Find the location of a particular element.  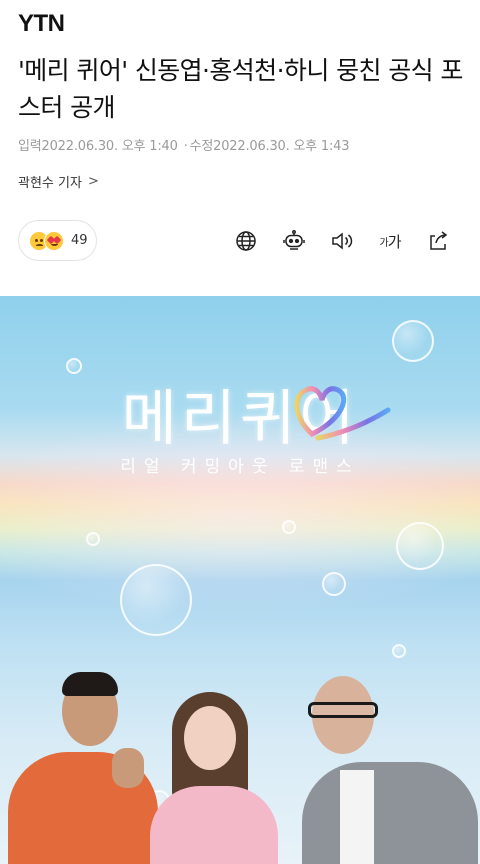

cast-shirt is located at coordinates (357, 817).